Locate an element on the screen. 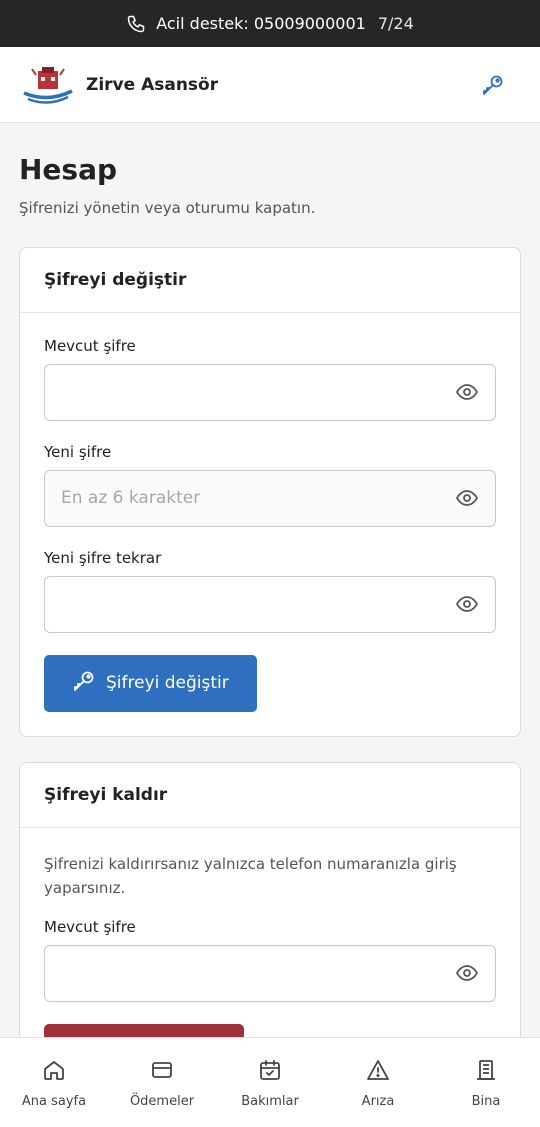  new-password-wrapper is located at coordinates (270, 498).